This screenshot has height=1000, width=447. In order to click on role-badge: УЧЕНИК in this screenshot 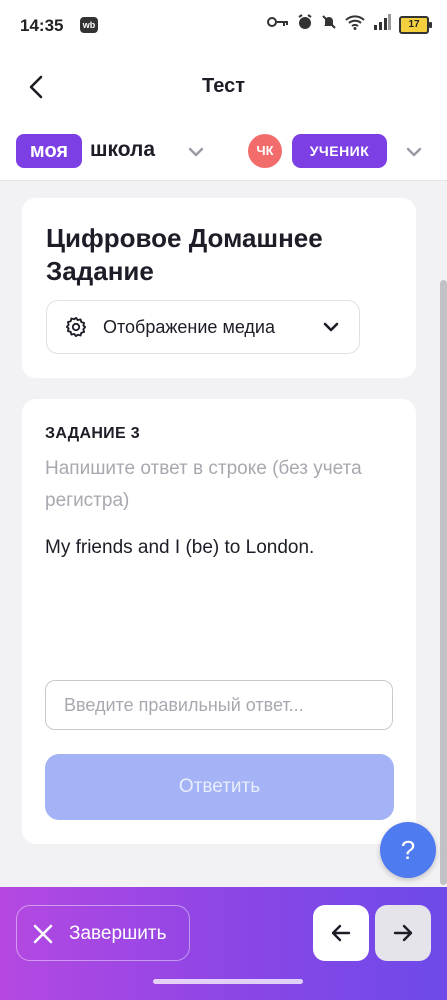, I will do `click(339, 151)`.